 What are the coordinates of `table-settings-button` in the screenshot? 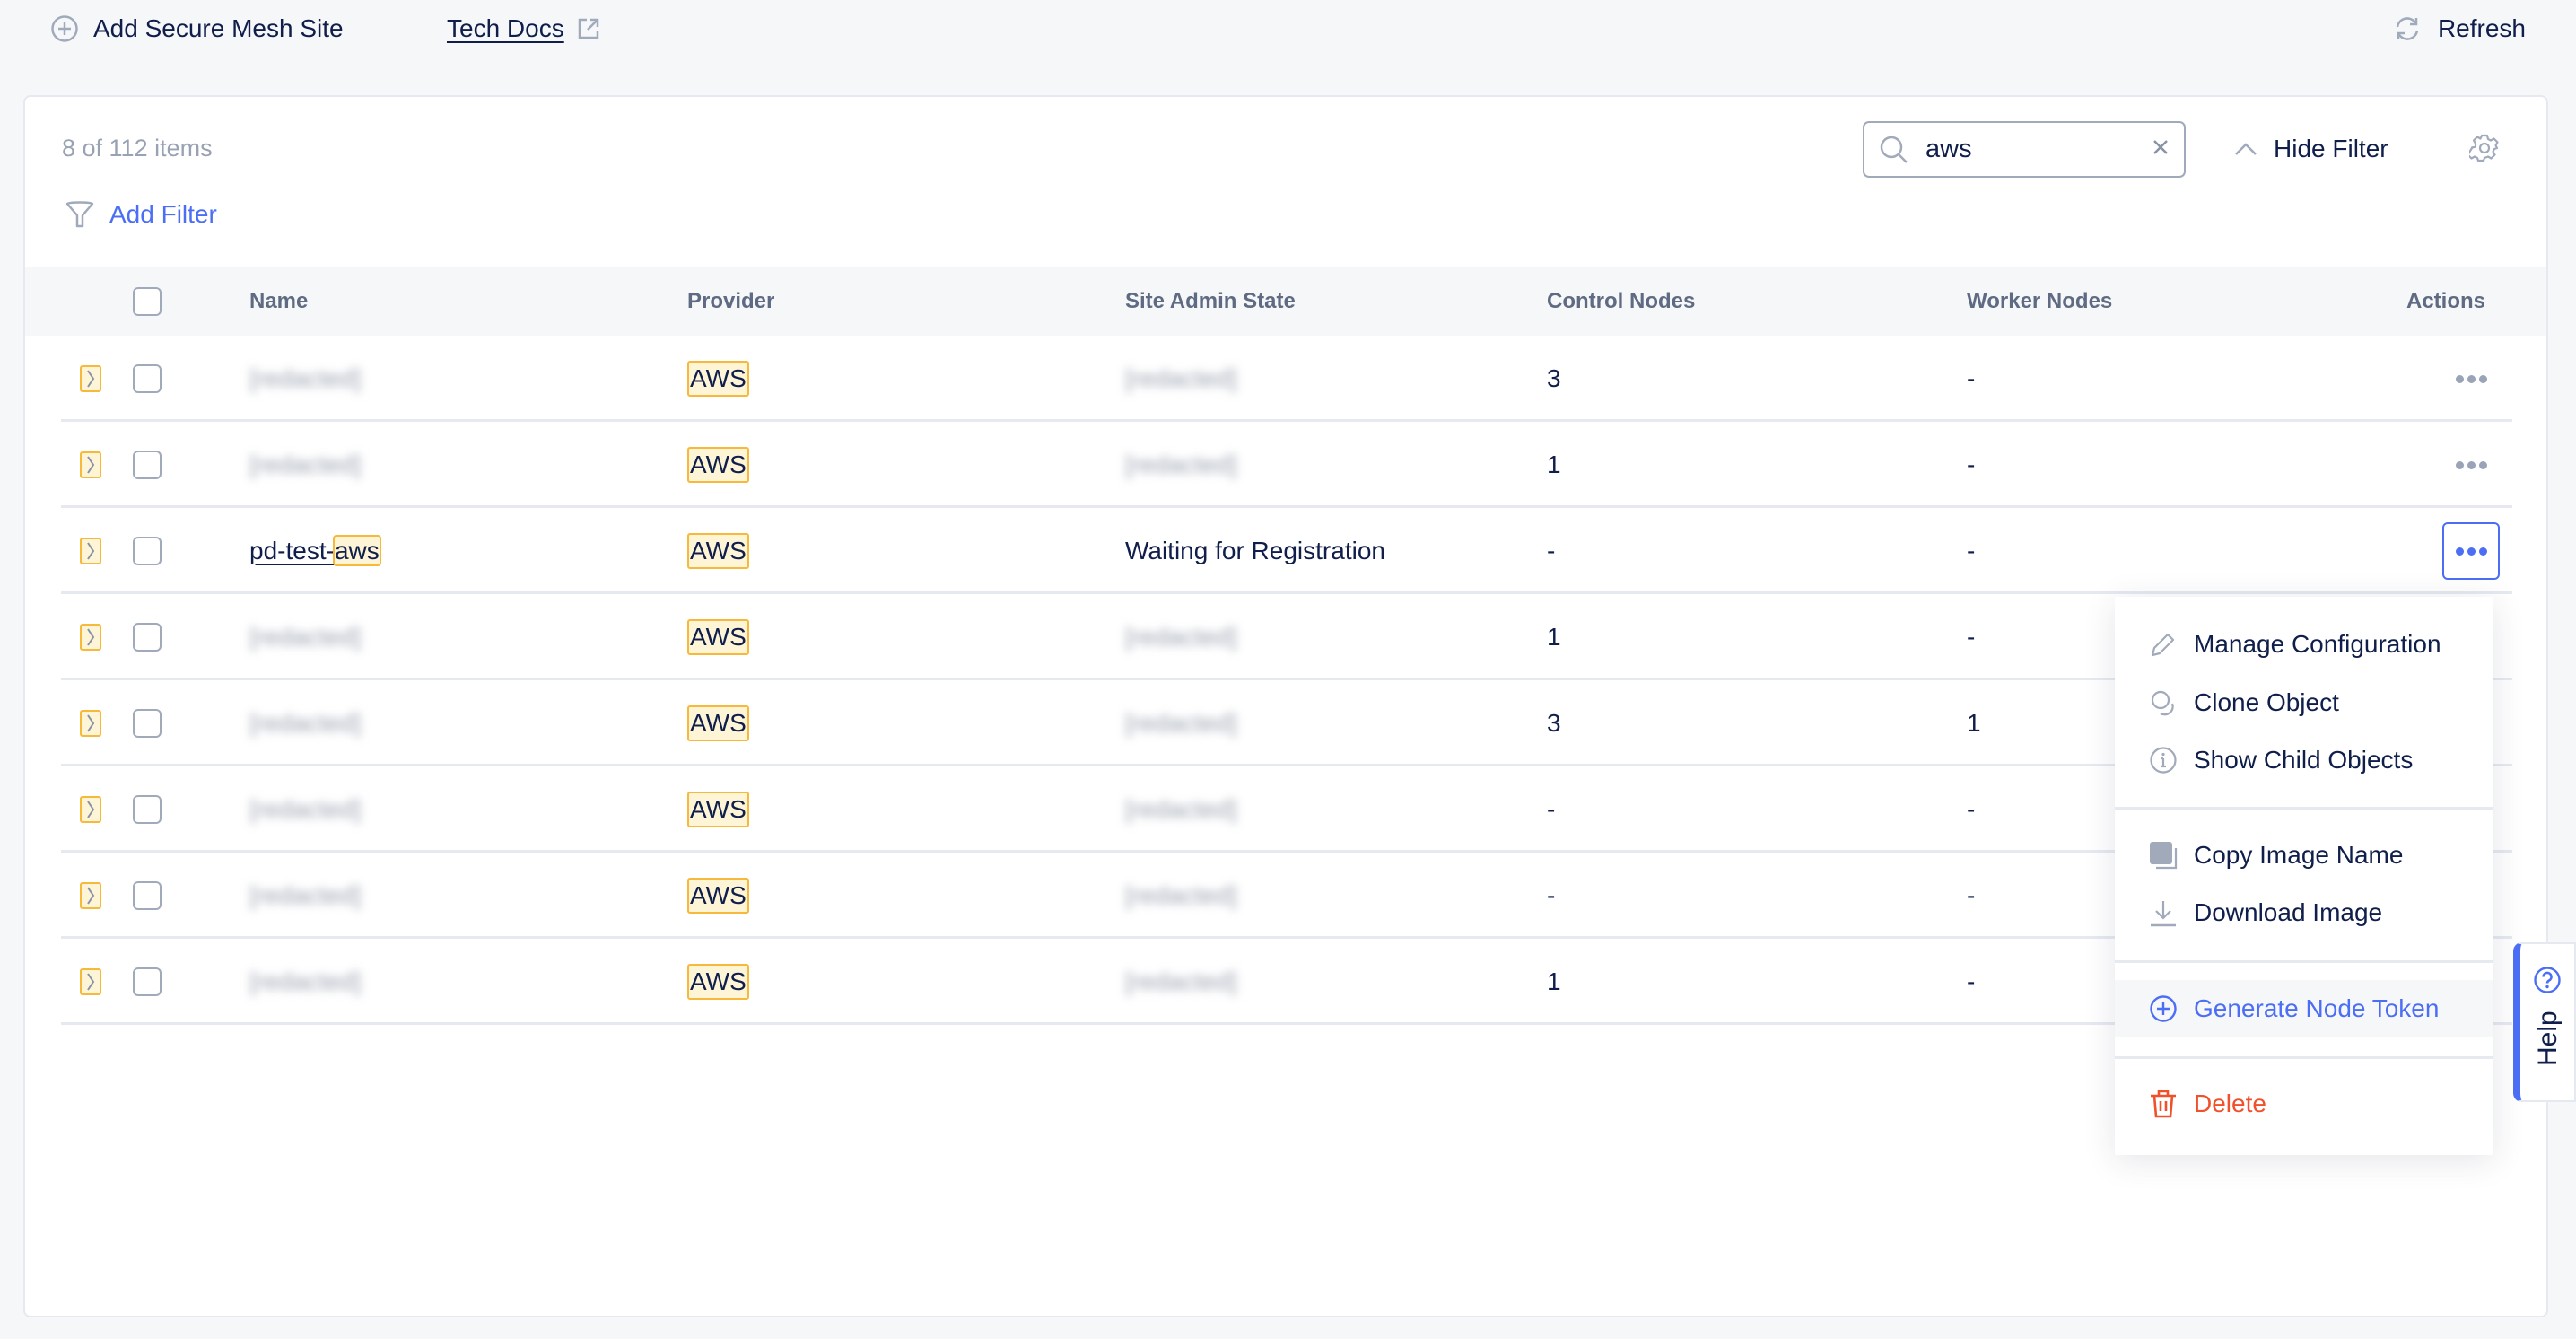 It's located at (2484, 150).